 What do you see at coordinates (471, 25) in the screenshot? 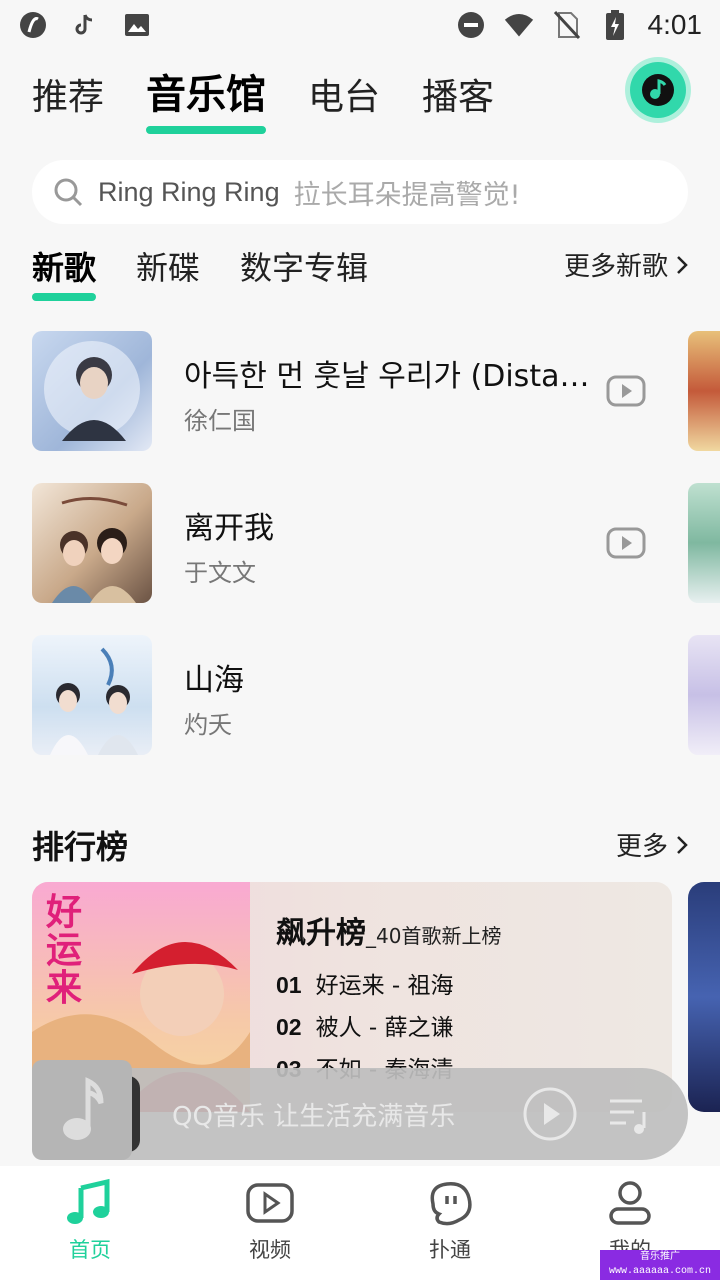
I see `dnd-icon` at bounding box center [471, 25].